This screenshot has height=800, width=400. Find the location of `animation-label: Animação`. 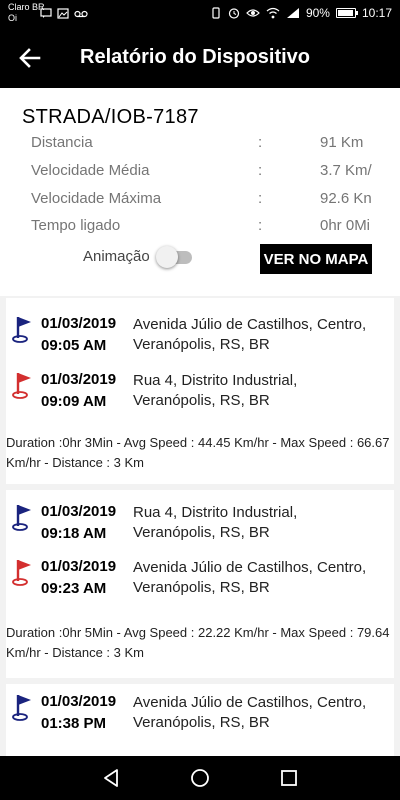

animation-label: Animação is located at coordinates (116, 256).